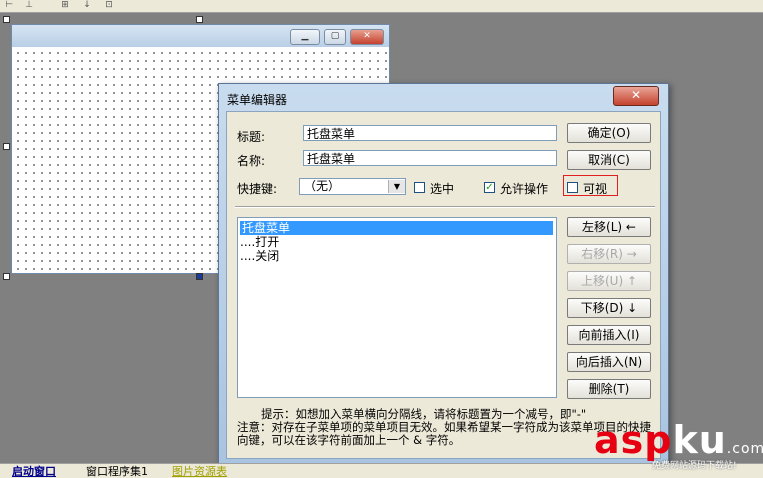 This screenshot has width=763, height=478. I want to click on minimize-icon: ▁, so click(305, 37).